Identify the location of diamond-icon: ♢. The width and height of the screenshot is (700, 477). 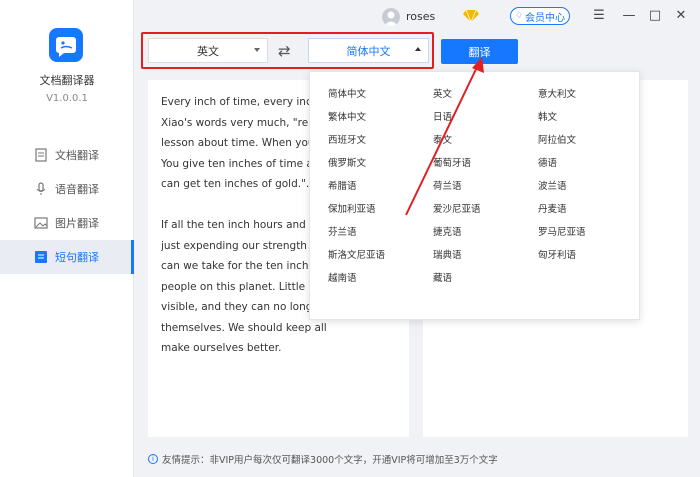
(519, 16).